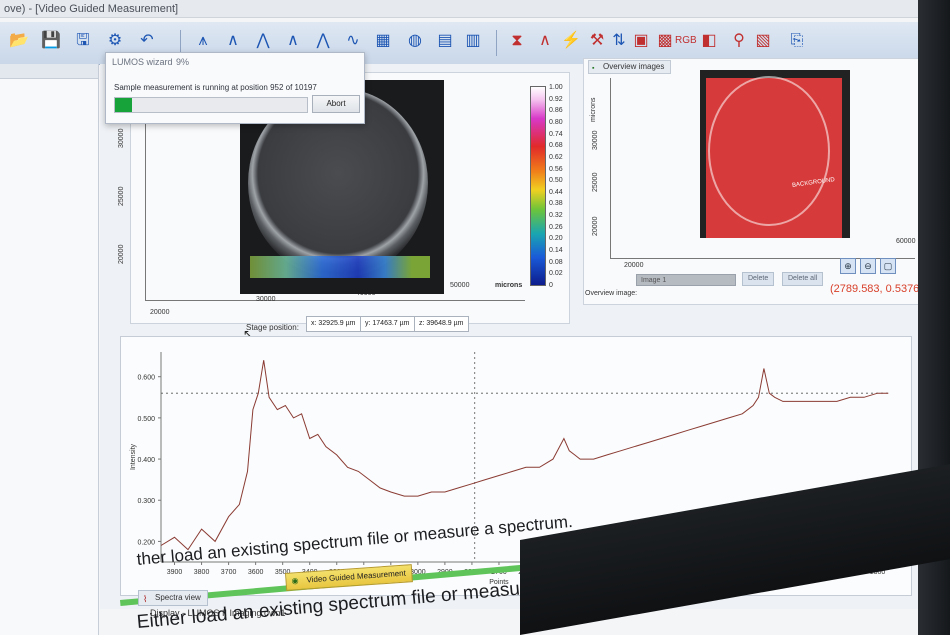 This screenshot has width=950, height=635. What do you see at coordinates (121, 254) in the screenshot?
I see `video-y-tick: 20000` at bounding box center [121, 254].